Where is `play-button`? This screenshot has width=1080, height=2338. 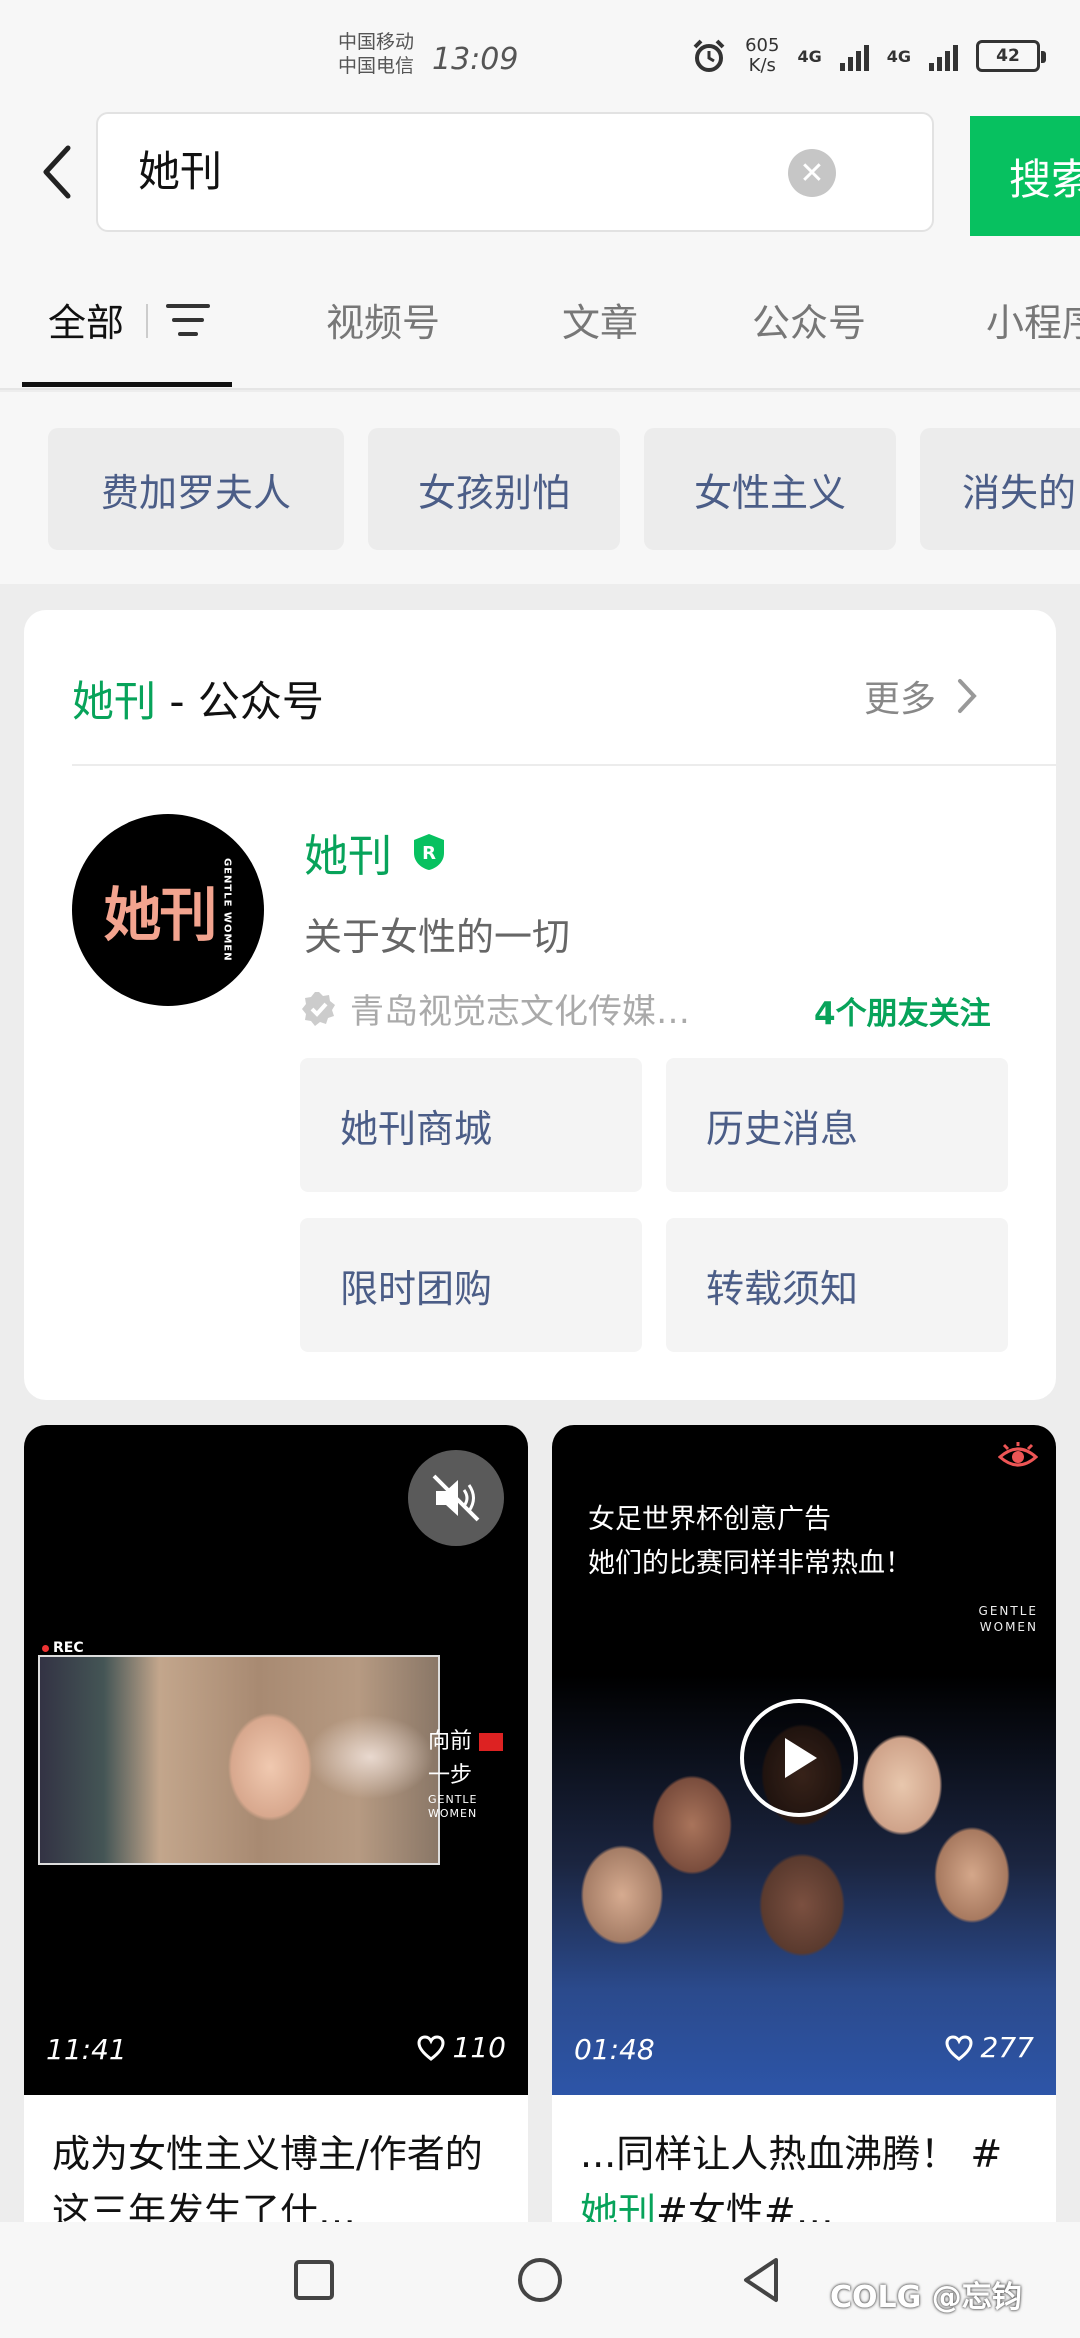
play-button is located at coordinates (799, 1758).